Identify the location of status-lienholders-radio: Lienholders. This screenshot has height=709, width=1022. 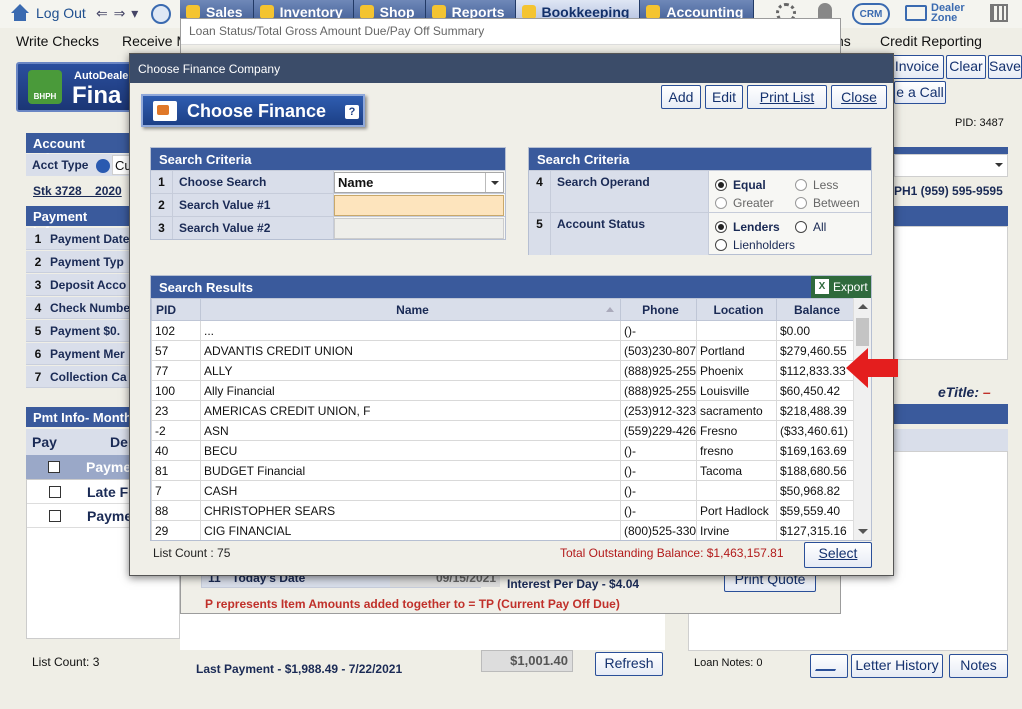
(755, 245).